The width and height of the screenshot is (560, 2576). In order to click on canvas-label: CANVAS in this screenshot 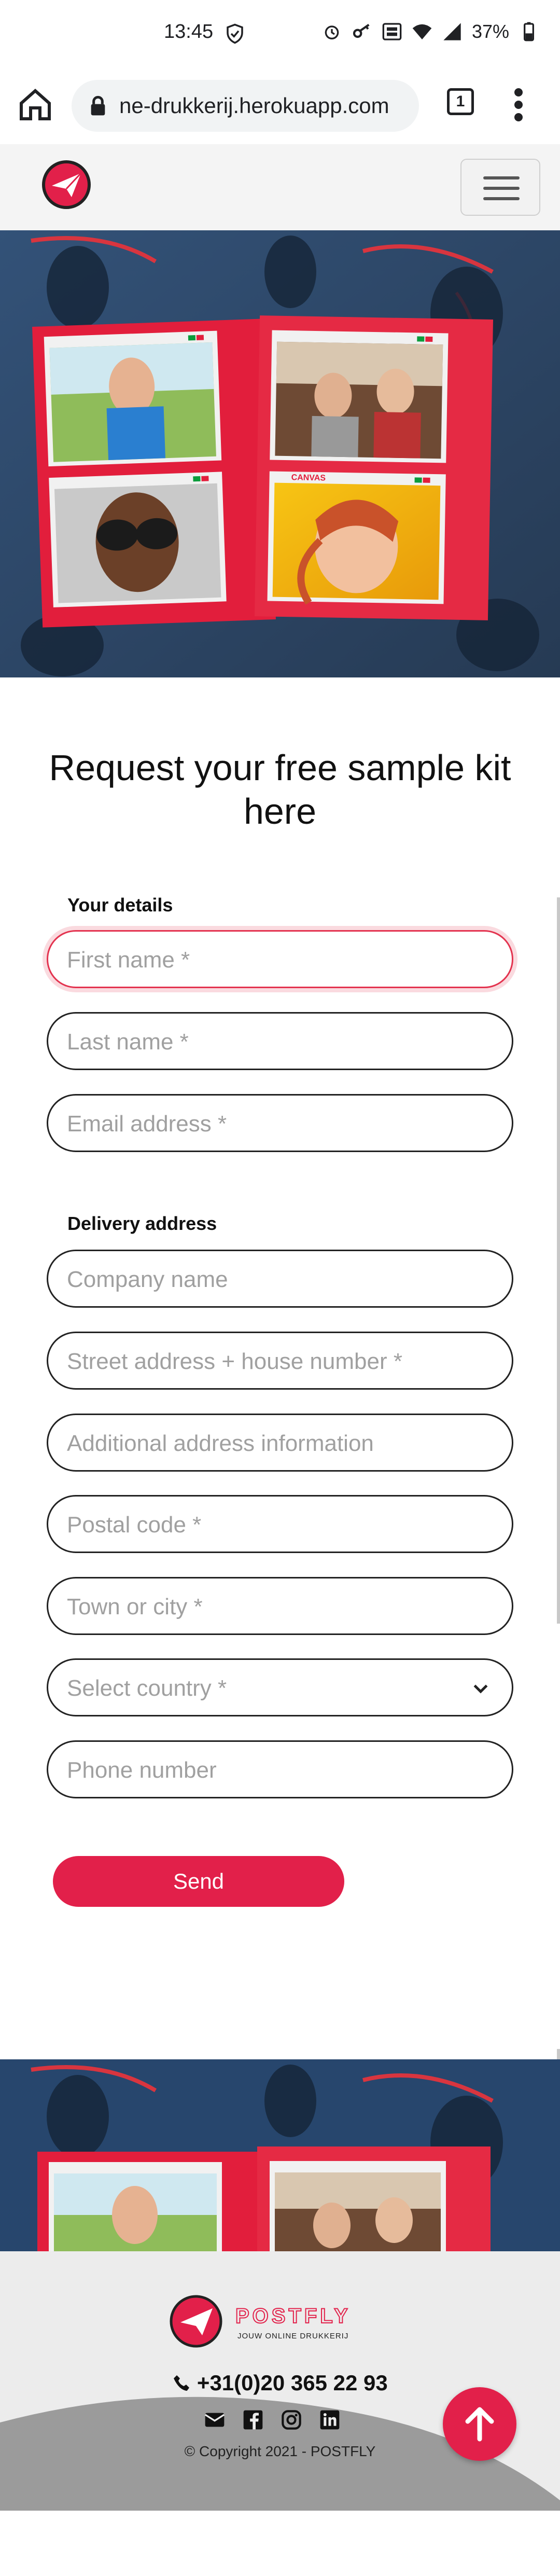, I will do `click(308, 477)`.